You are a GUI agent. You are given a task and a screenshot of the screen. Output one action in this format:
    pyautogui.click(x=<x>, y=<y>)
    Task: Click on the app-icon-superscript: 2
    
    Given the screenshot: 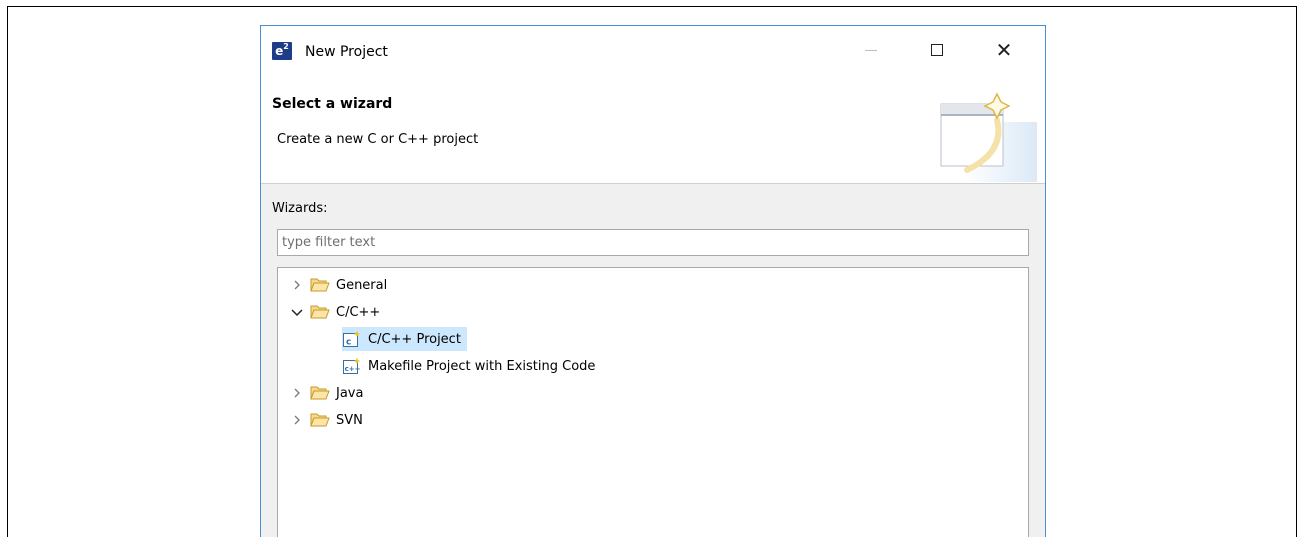 What is the action you would take?
    pyautogui.click(x=286, y=46)
    